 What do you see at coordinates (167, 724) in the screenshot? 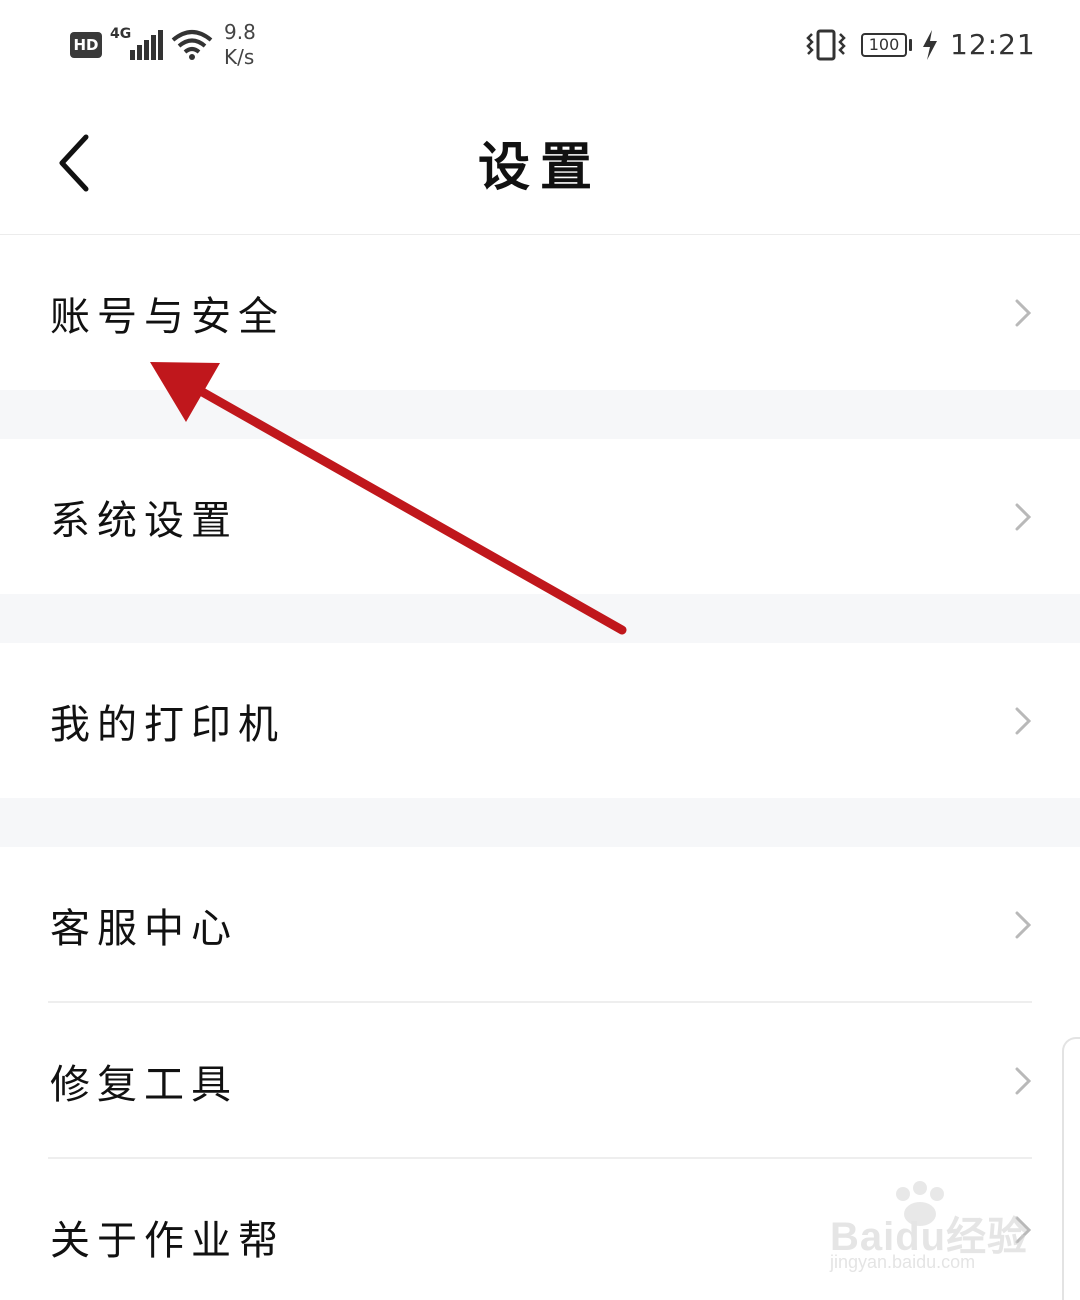
I see `menu-item-label: 我的打印机` at bounding box center [167, 724].